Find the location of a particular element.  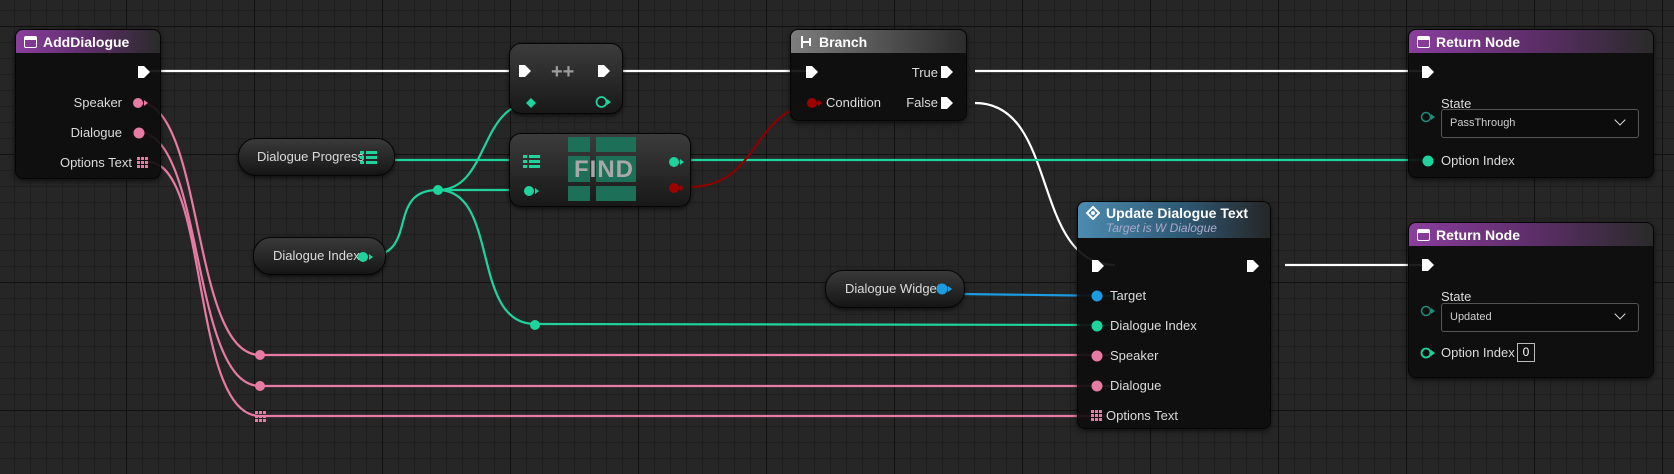

node-header: Branch is located at coordinates (878, 41).